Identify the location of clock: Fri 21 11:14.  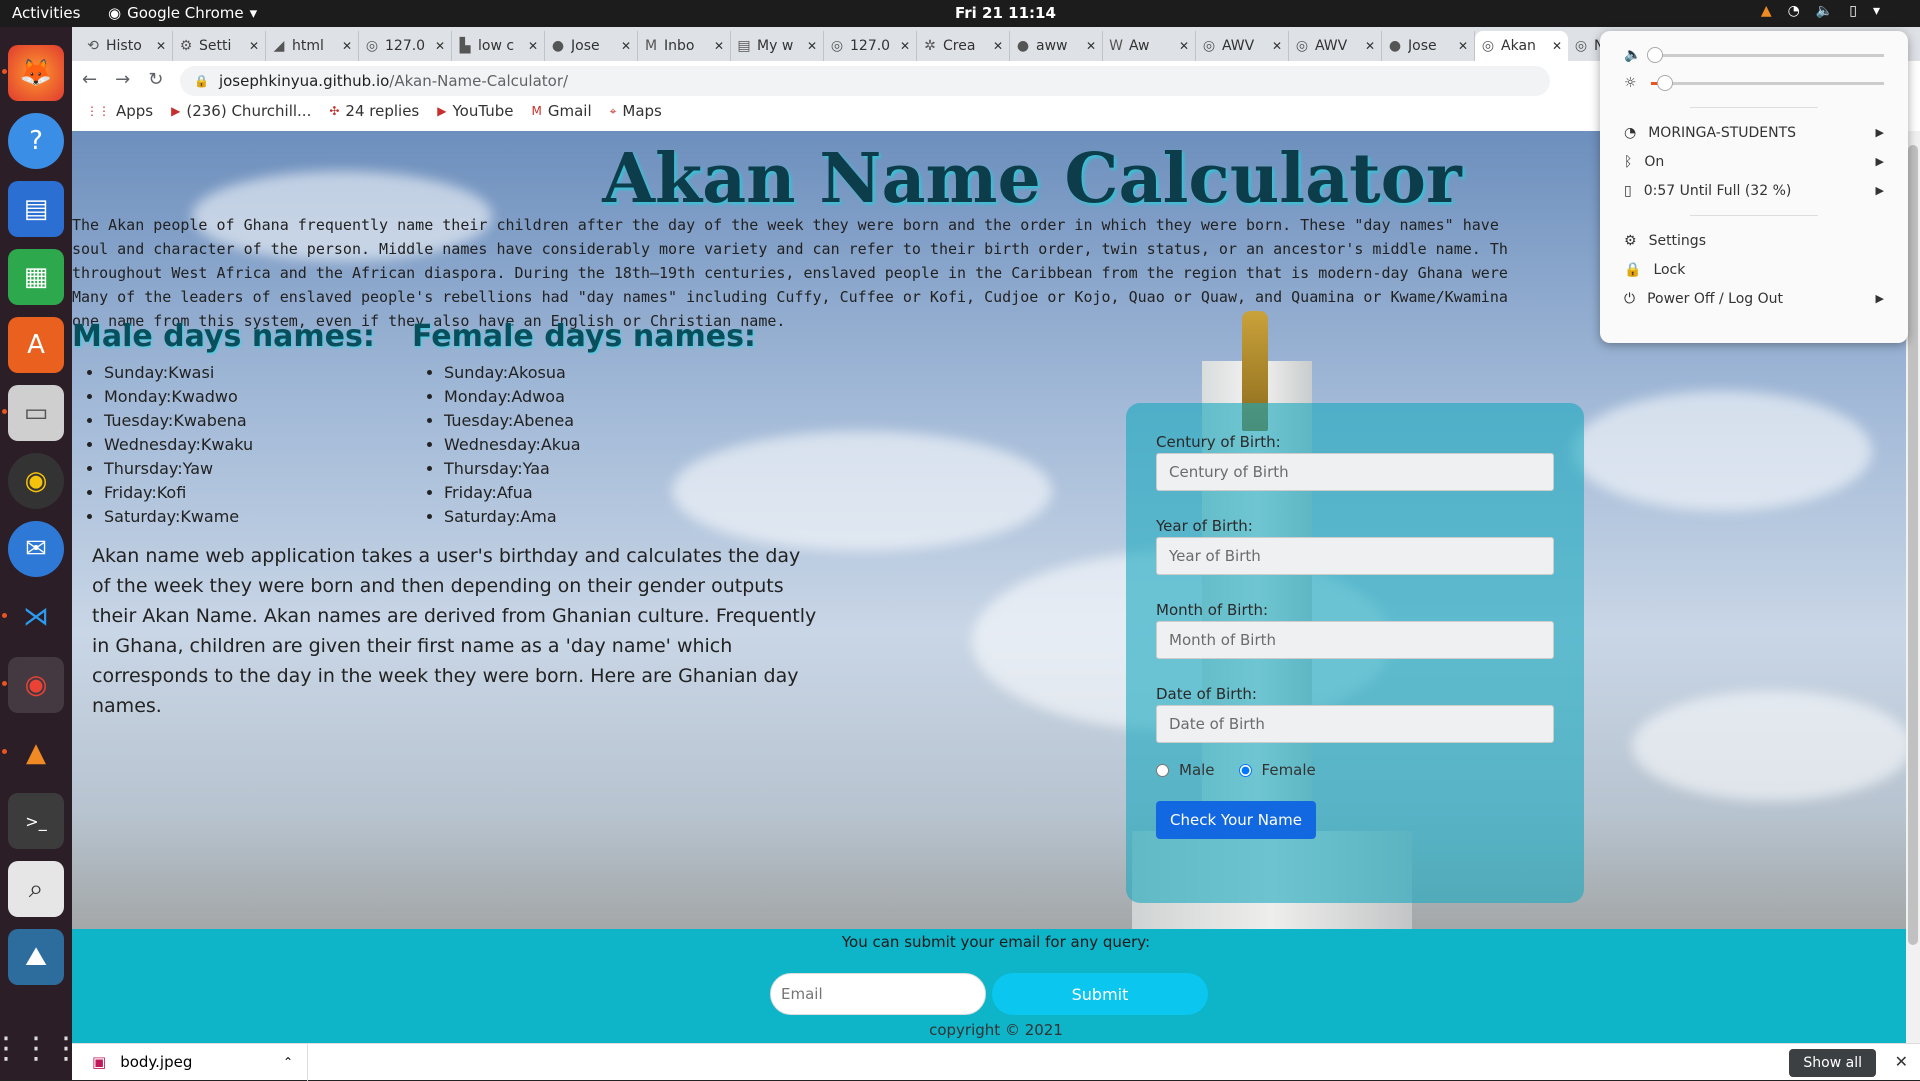
(1005, 13).